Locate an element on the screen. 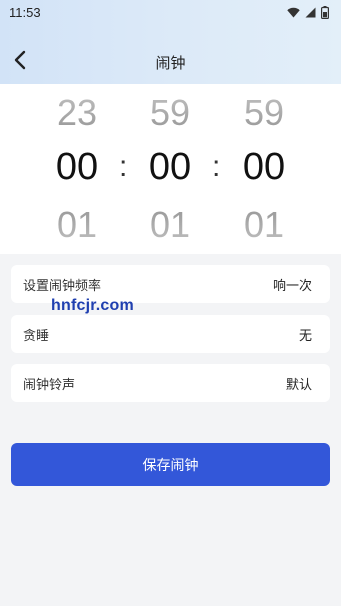 The height and width of the screenshot is (606, 341). setting-value: 默认 is located at coordinates (298, 385).